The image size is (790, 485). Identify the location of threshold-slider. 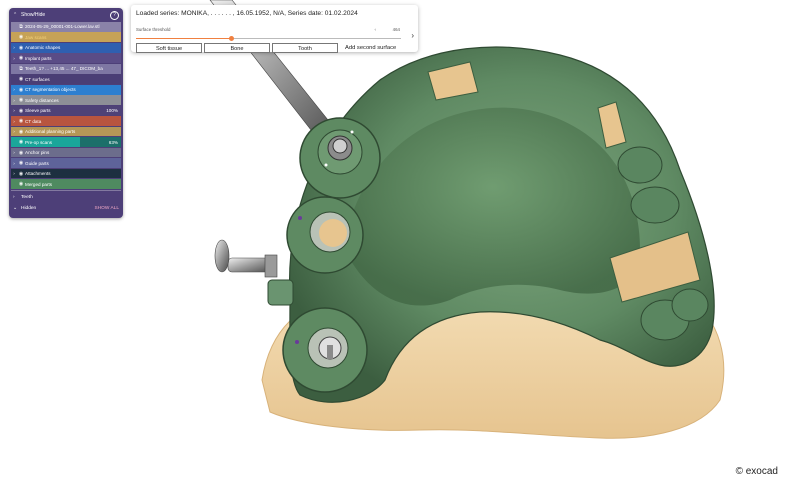
(268, 38).